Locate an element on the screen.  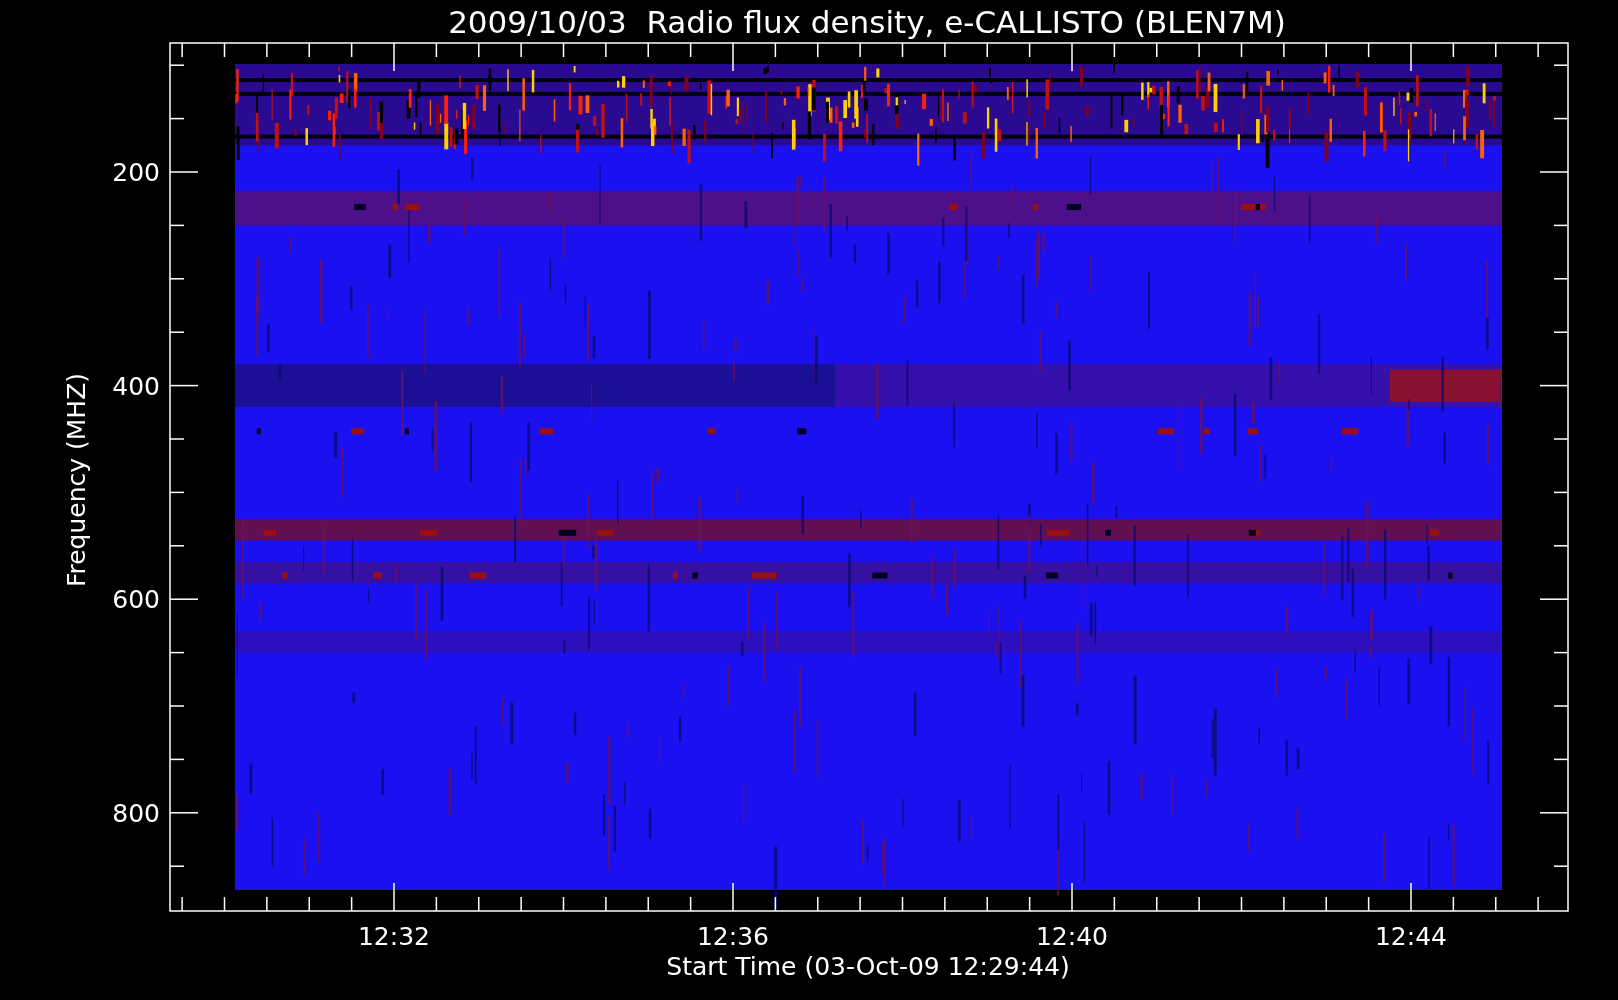
tick-label: 12:36 is located at coordinates (733, 936).